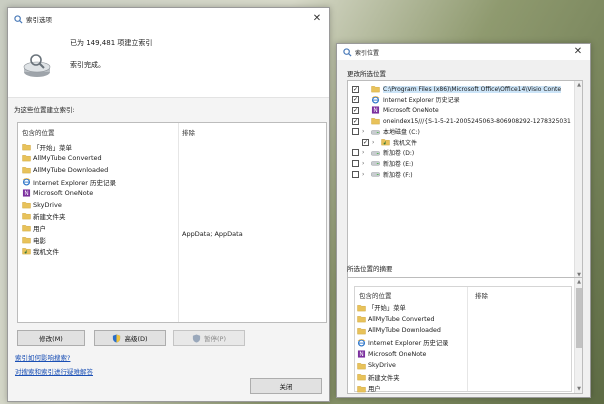  Describe the element at coordinates (376, 366) in the screenshot. I see `summary-item: SkyDrive` at that location.